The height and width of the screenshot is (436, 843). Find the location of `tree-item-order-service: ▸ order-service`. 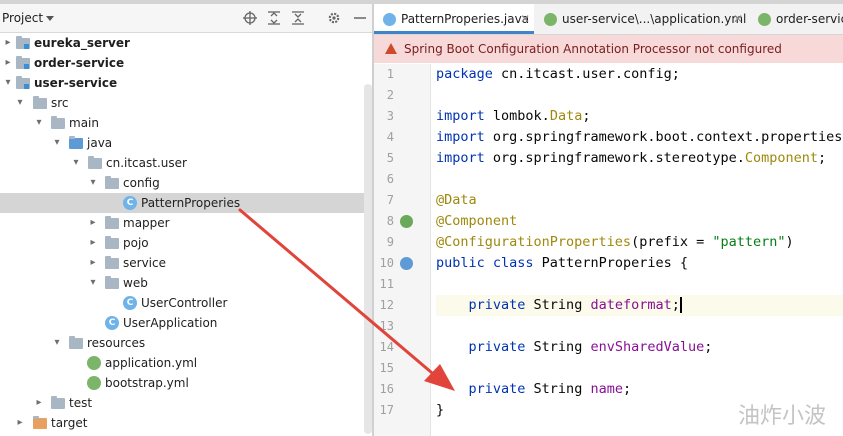

tree-item-order-service: ▸ order-service is located at coordinates (186, 63).